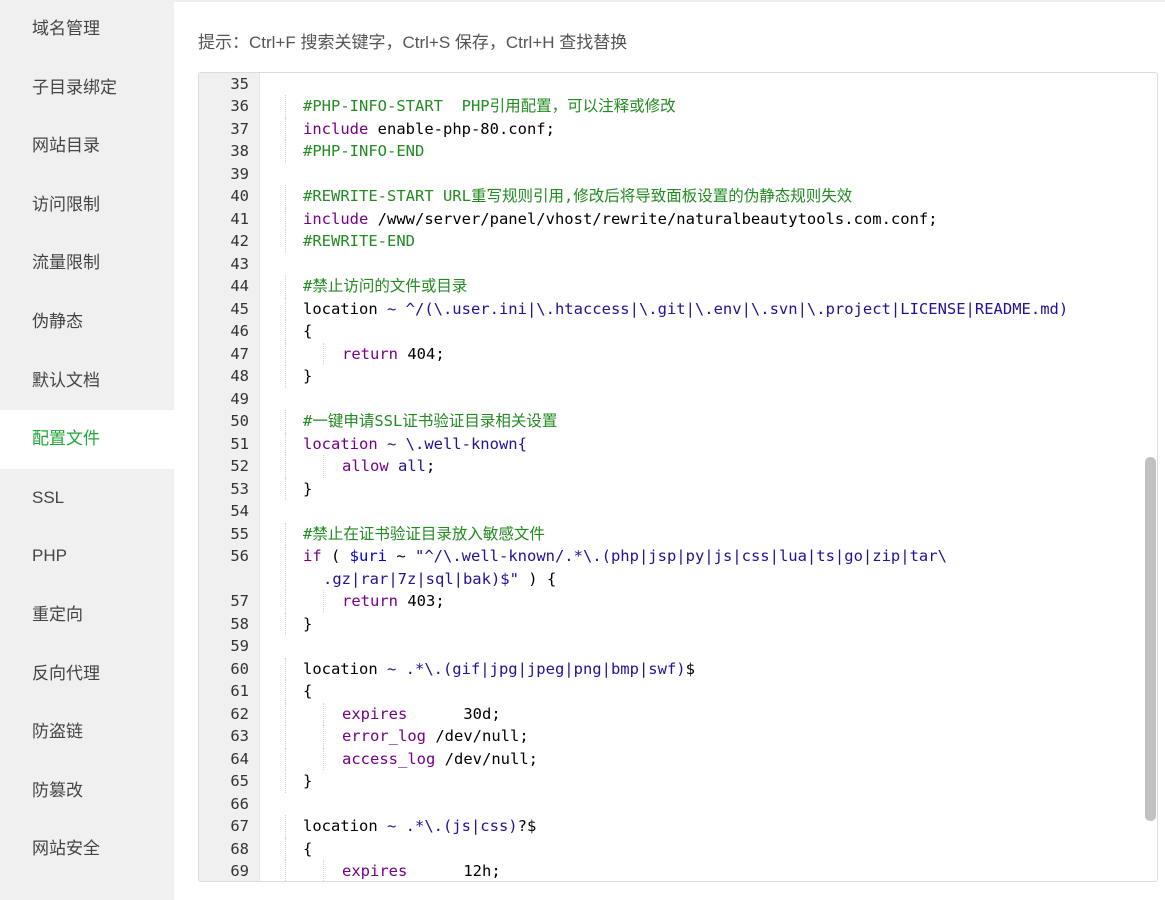 Image resolution: width=1165 pixels, height=900 pixels. Describe the element at coordinates (239, 308) in the screenshot. I see `line-number: 45` at that location.